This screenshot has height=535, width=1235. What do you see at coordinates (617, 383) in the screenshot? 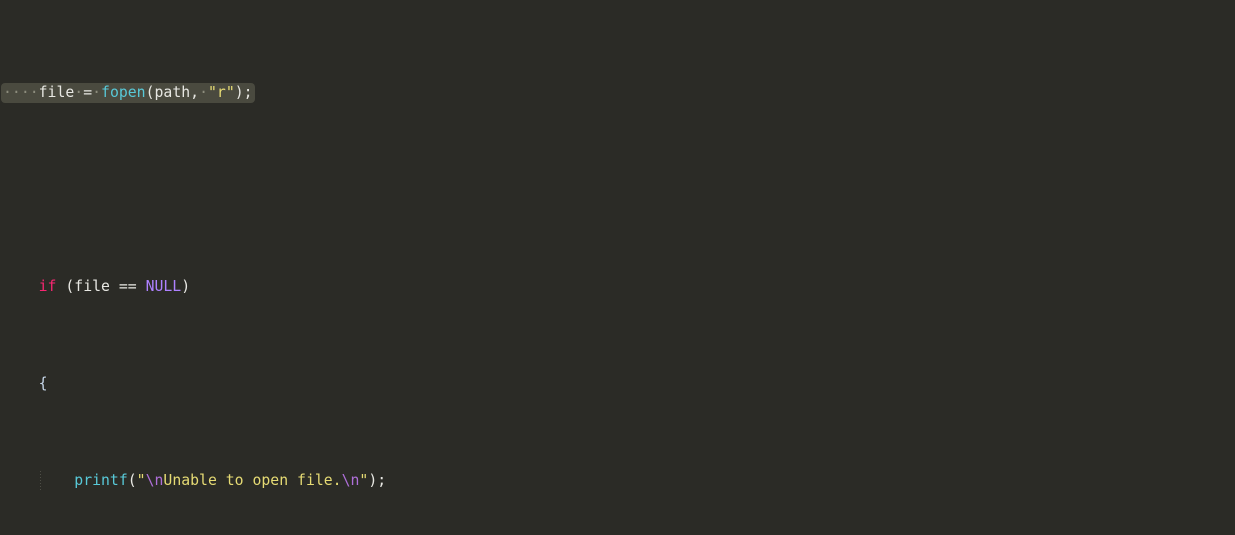
I see `code-line-open-brace-1: {` at bounding box center [617, 383].